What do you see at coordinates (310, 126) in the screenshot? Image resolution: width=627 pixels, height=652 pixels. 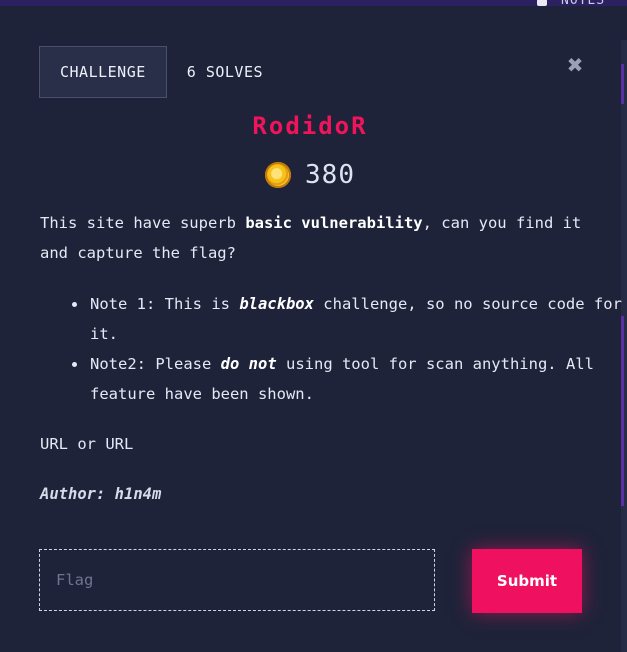 I see `challenge-title: RodidoR` at bounding box center [310, 126].